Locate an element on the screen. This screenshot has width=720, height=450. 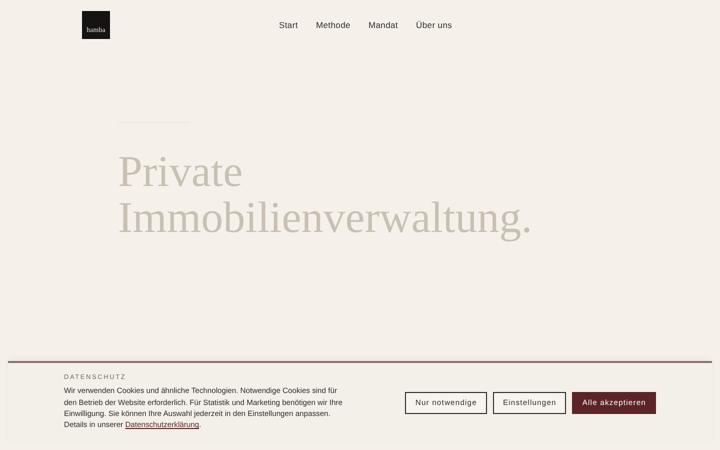
nav-link: Start is located at coordinates (288, 25).